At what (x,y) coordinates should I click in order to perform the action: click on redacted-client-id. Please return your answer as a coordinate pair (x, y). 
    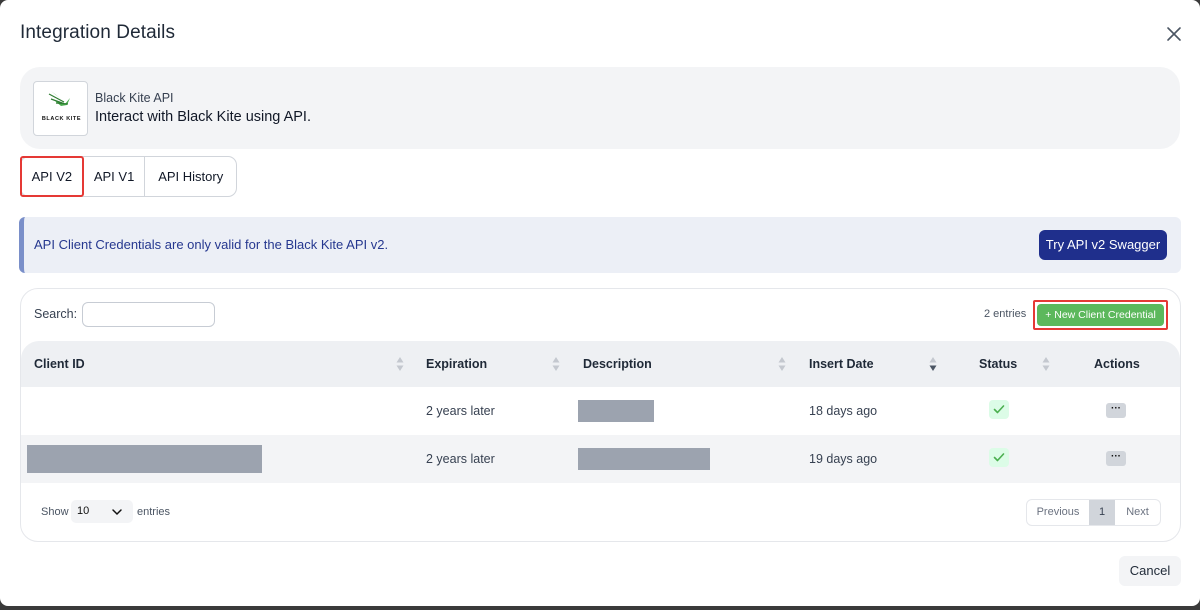
    Looking at the image, I should click on (144, 459).